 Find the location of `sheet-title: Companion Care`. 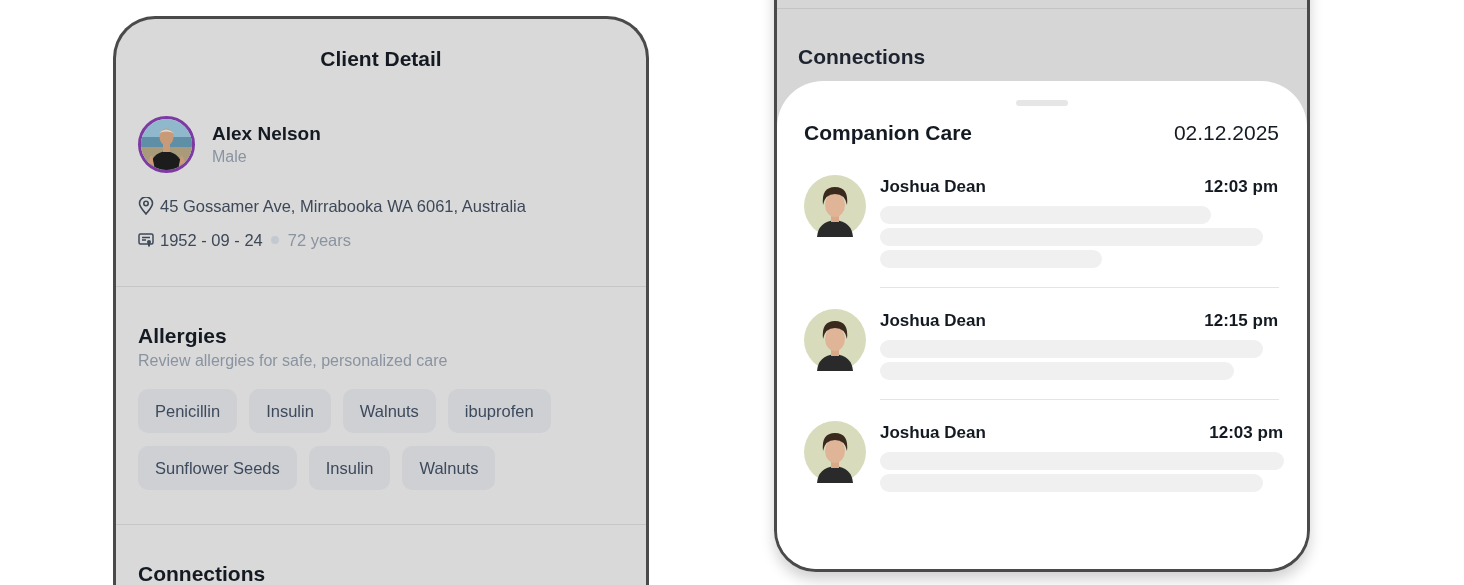

sheet-title: Companion Care is located at coordinates (888, 133).